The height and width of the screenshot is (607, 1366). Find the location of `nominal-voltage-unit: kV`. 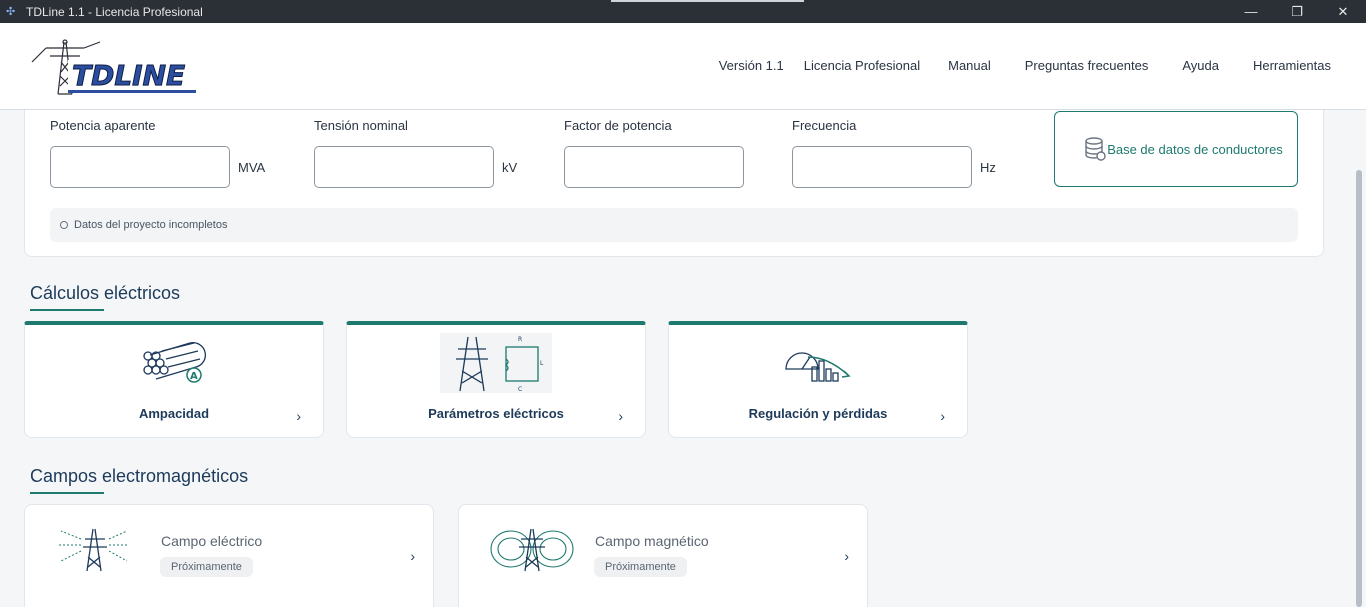

nominal-voltage-unit: kV is located at coordinates (510, 167).